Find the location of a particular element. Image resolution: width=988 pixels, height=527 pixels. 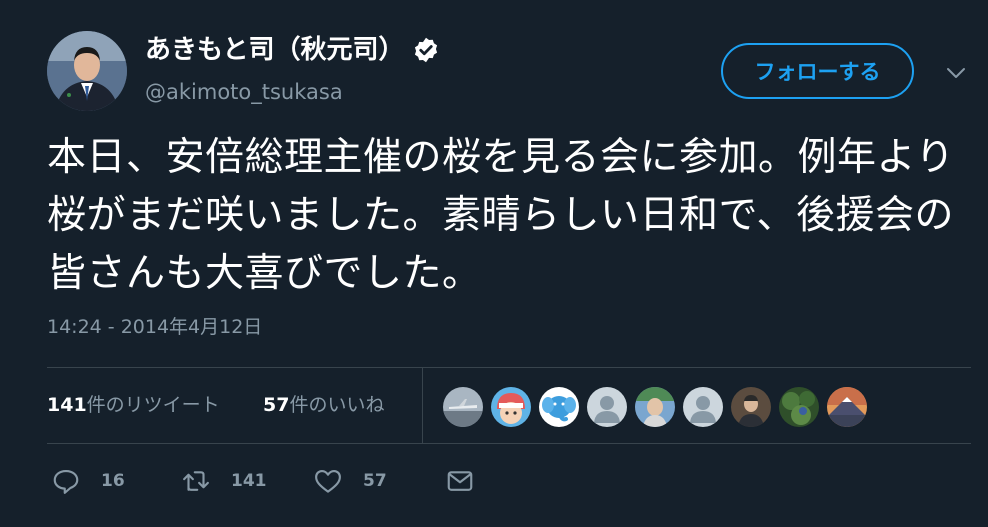

person-portrait-avatar-icon is located at coordinates (751, 407).